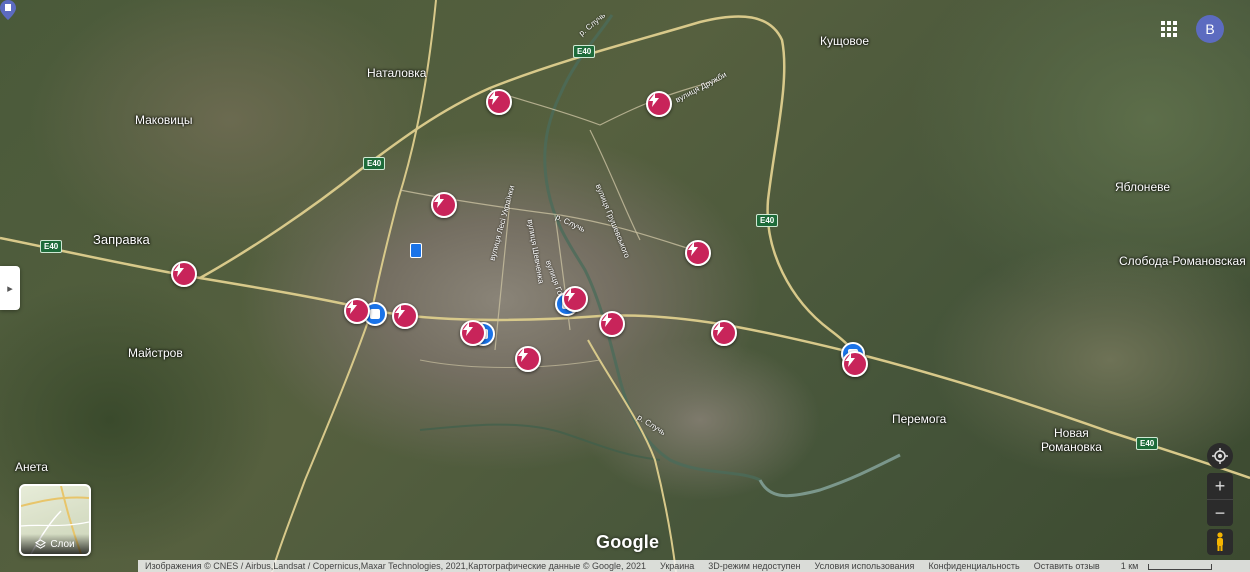 Image resolution: width=1250 pixels, height=572 pixels. Describe the element at coordinates (121, 239) in the screenshot. I see `place-gas-station: Заправка` at that location.